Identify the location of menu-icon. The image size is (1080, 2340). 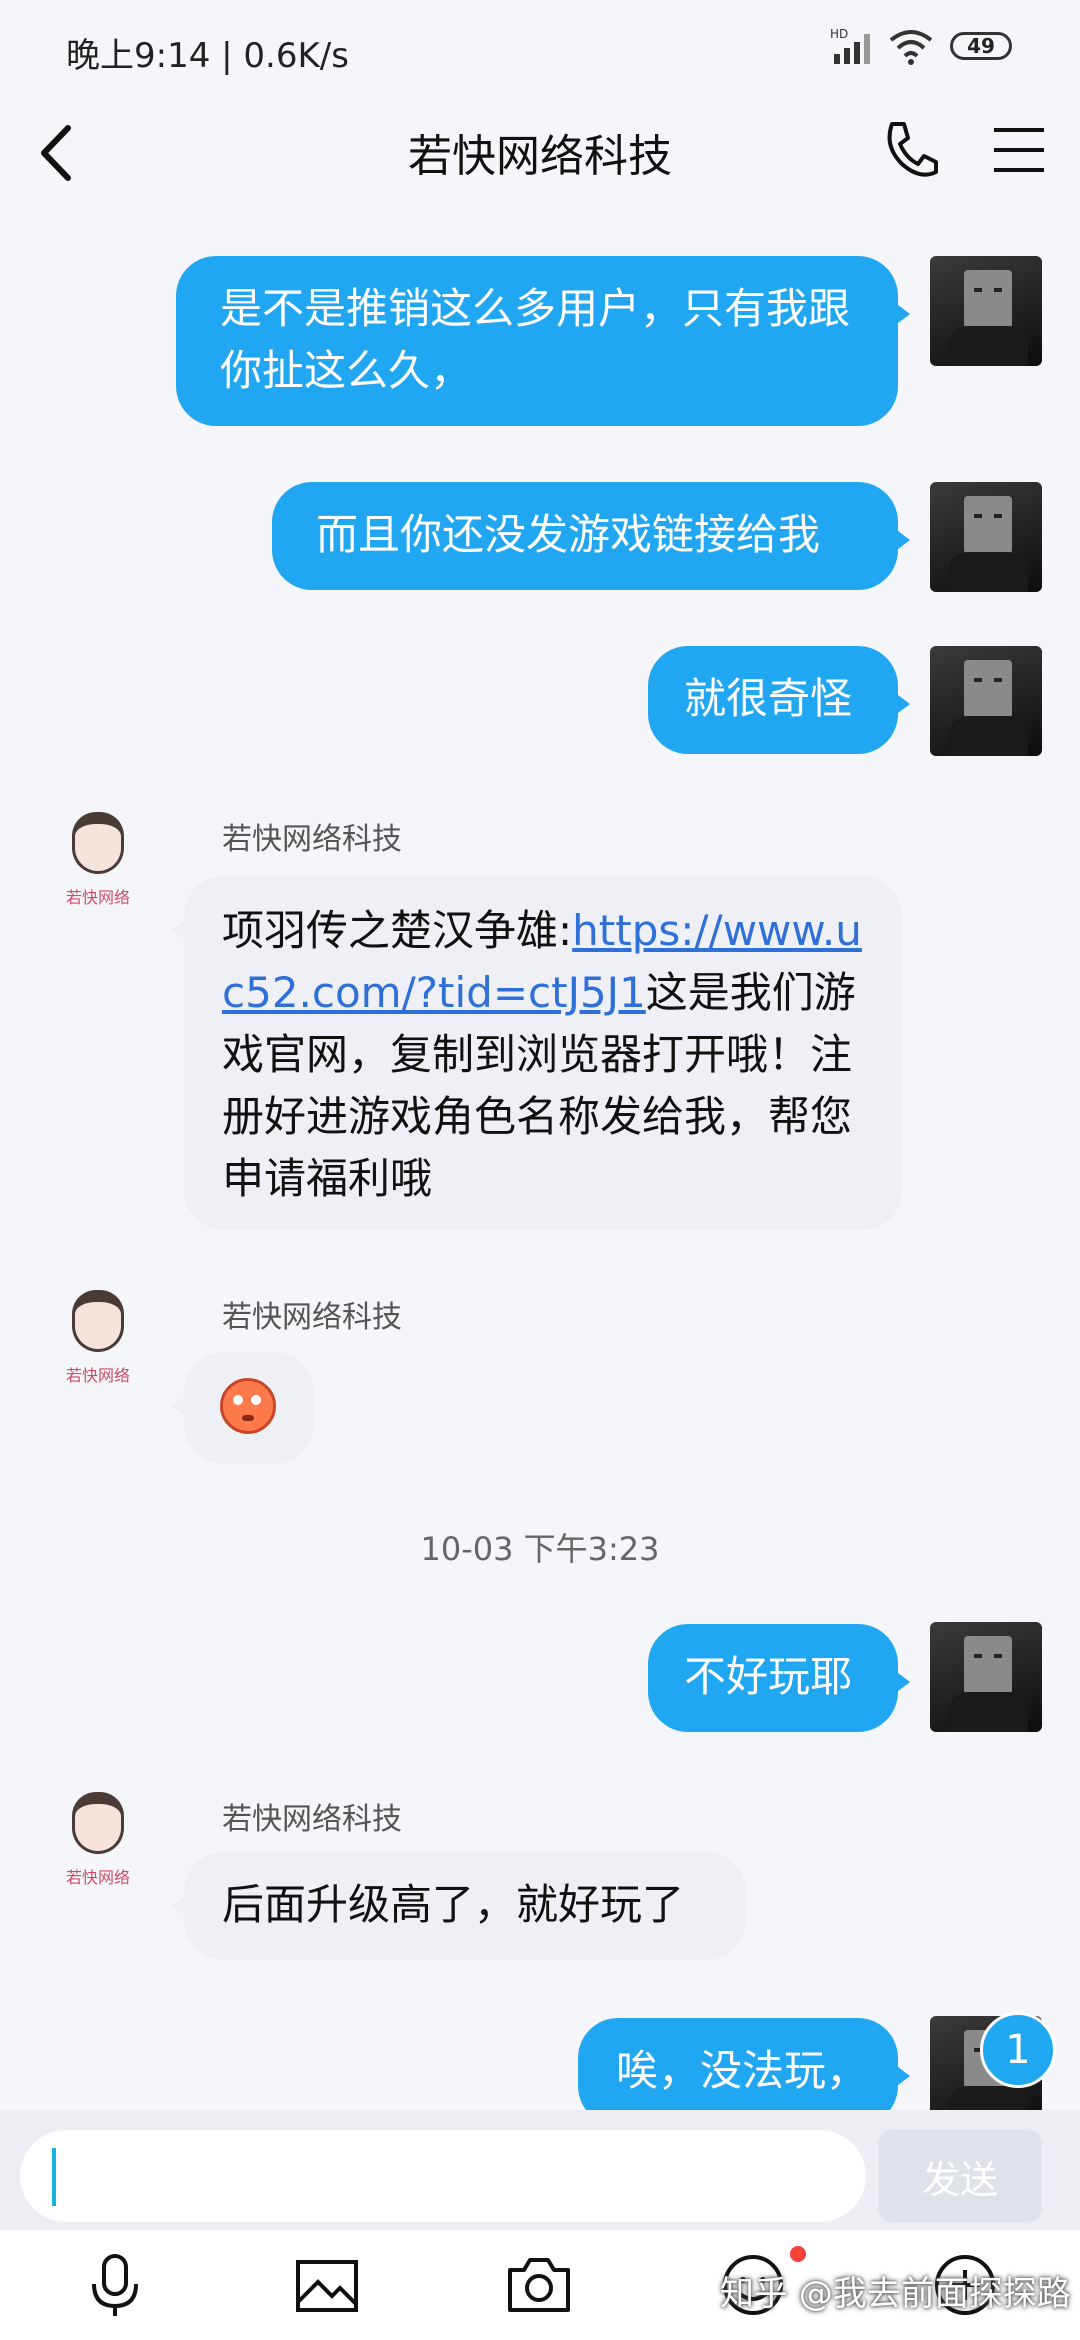
(1020, 150).